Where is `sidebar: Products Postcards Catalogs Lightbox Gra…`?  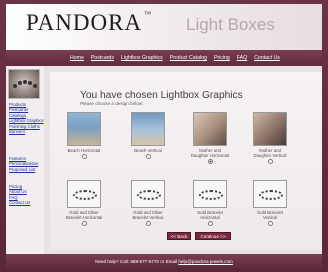 sidebar: Products Postcards Catalogs Lightbox Gra… is located at coordinates (25, 160).